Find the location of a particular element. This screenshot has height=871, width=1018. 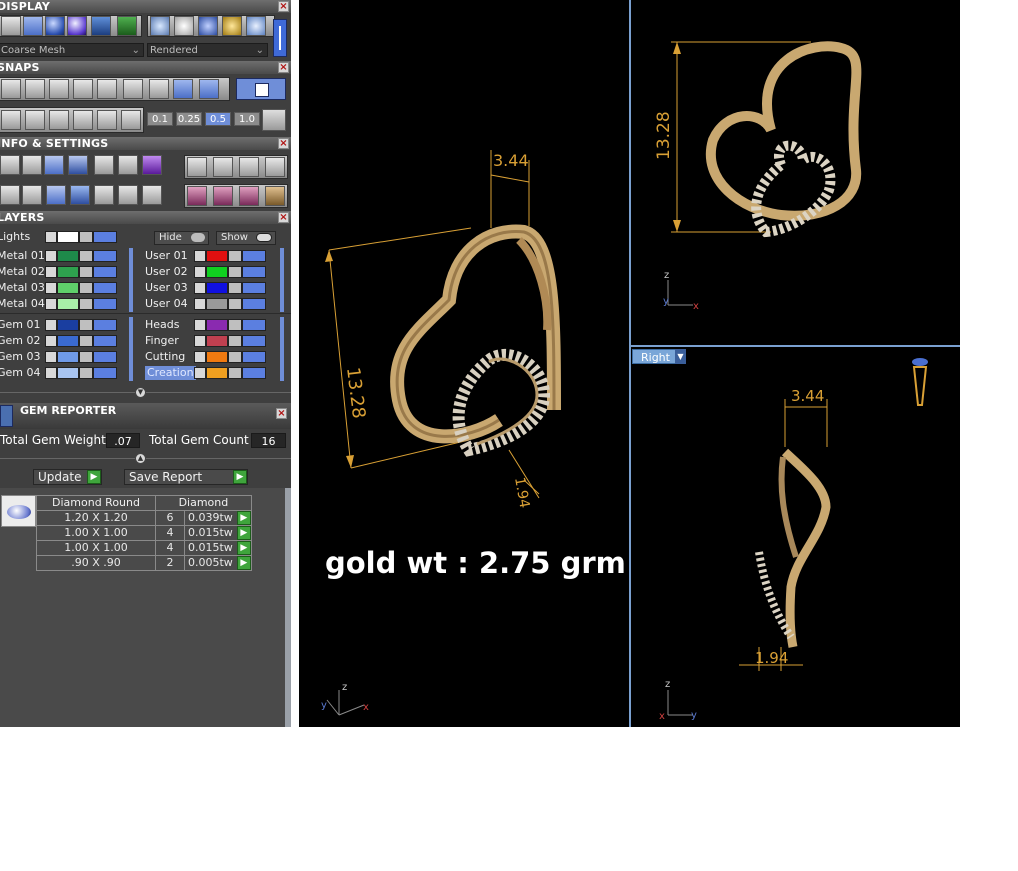

gem-thumbnail is located at coordinates (18, 511).